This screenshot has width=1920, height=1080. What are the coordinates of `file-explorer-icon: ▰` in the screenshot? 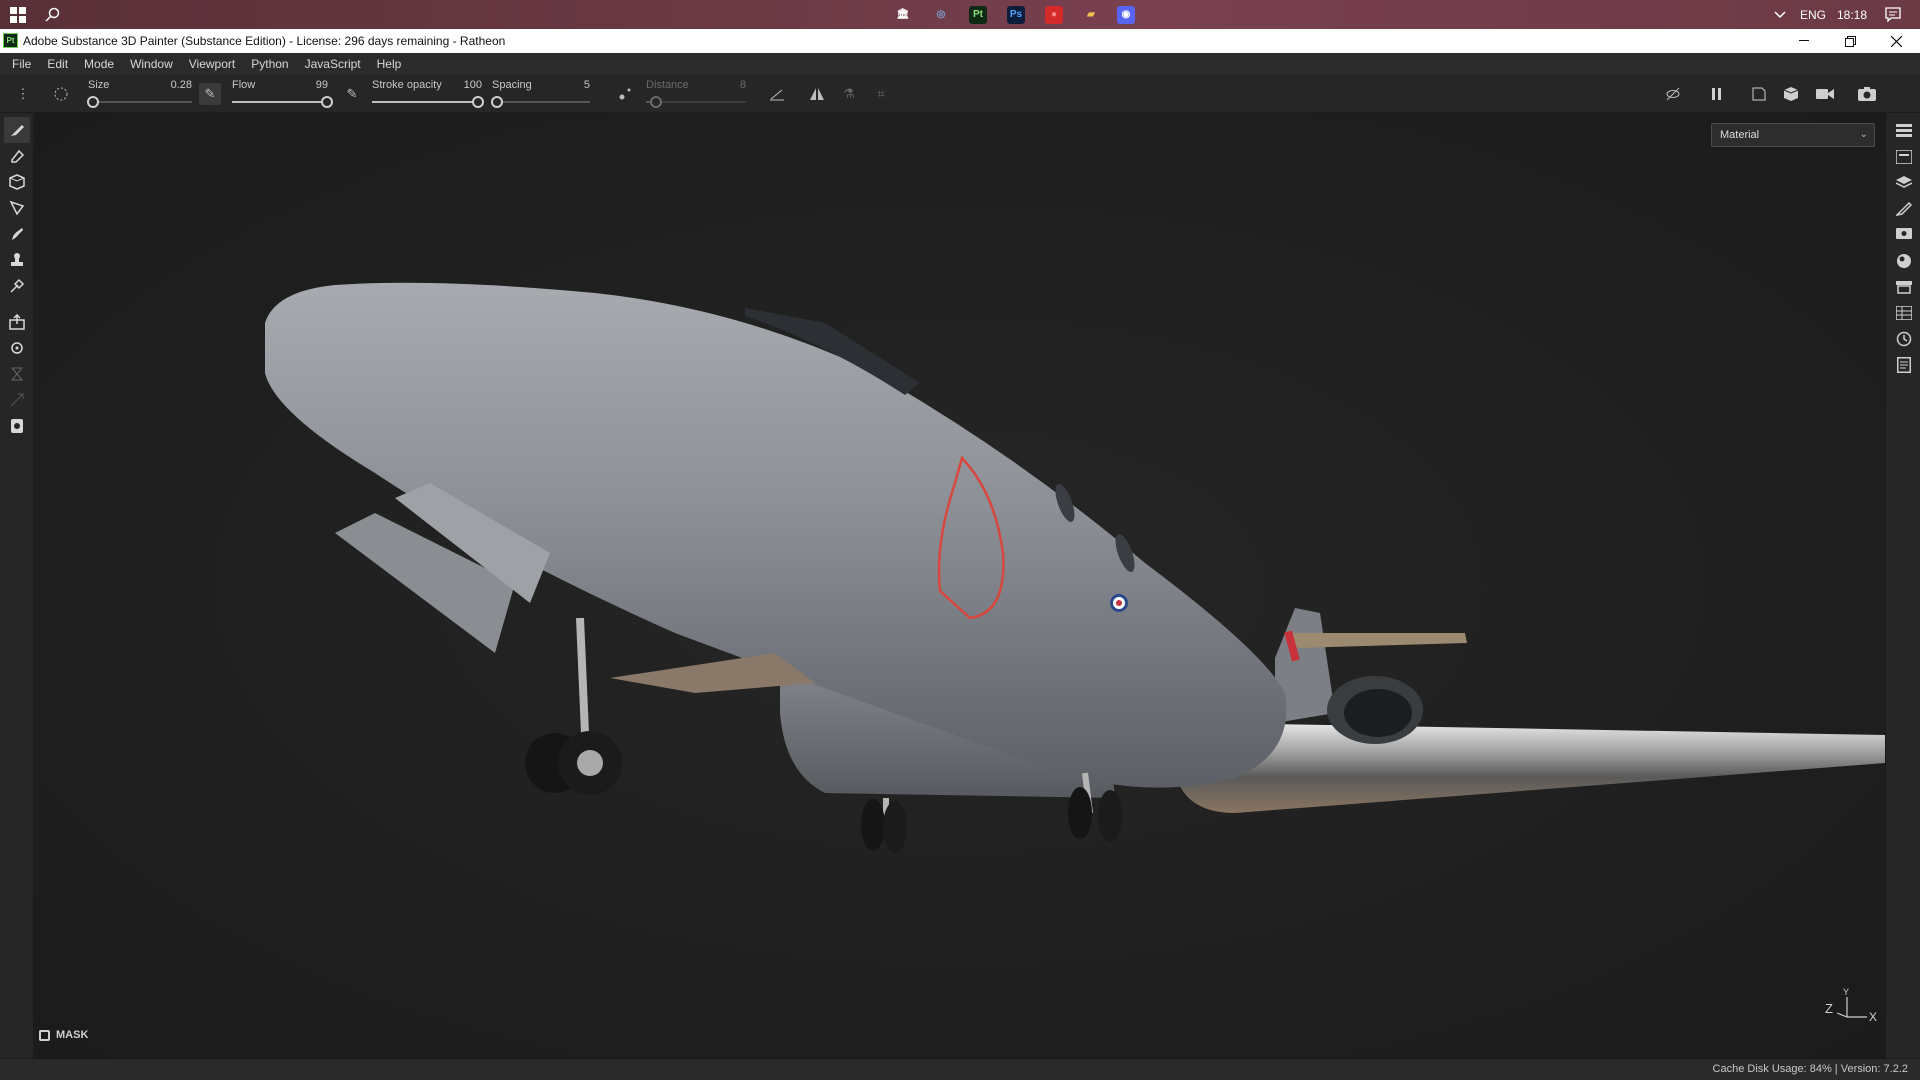 It's located at (1091, 14).